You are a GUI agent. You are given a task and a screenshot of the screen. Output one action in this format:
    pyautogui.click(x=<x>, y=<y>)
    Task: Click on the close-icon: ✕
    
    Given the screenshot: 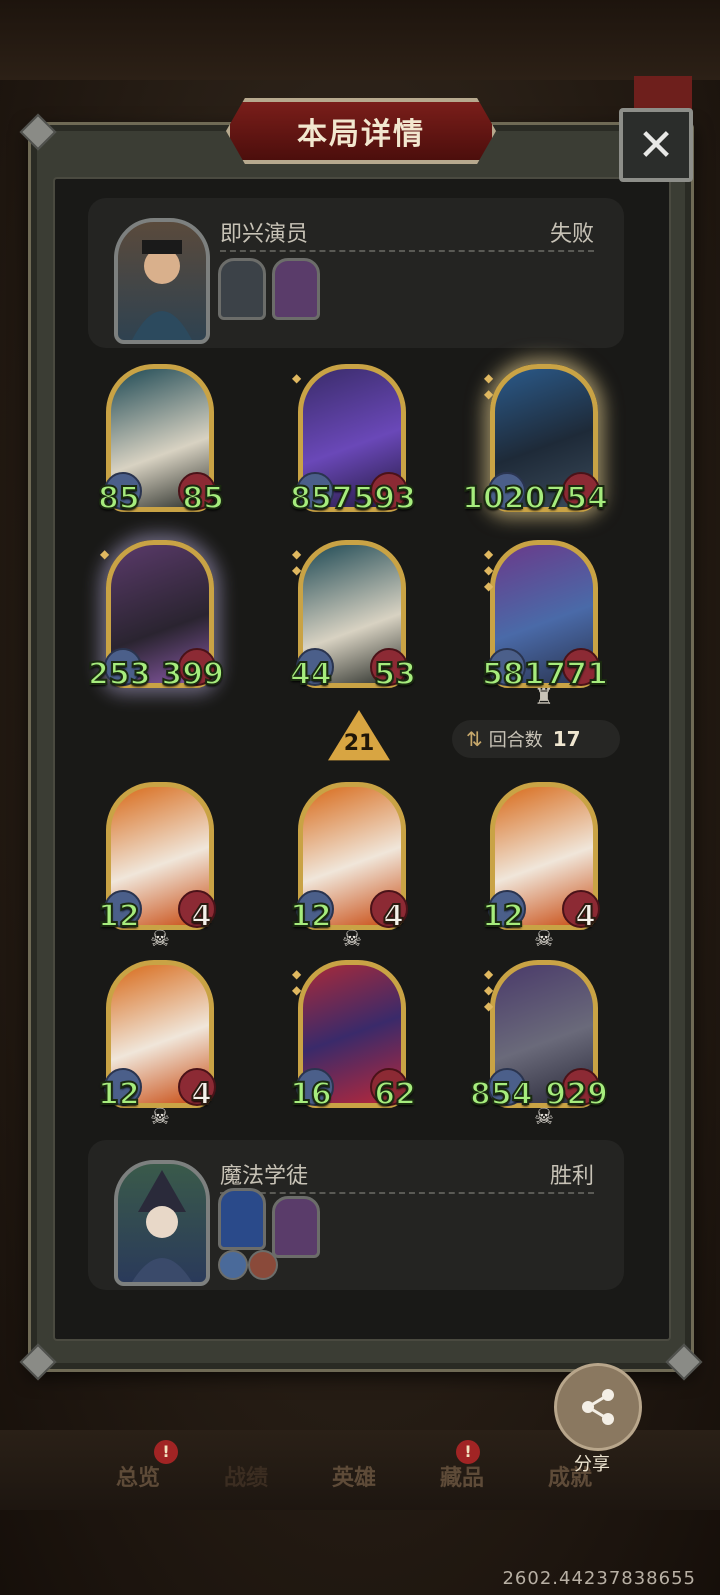 What is the action you would take?
    pyautogui.click(x=656, y=145)
    